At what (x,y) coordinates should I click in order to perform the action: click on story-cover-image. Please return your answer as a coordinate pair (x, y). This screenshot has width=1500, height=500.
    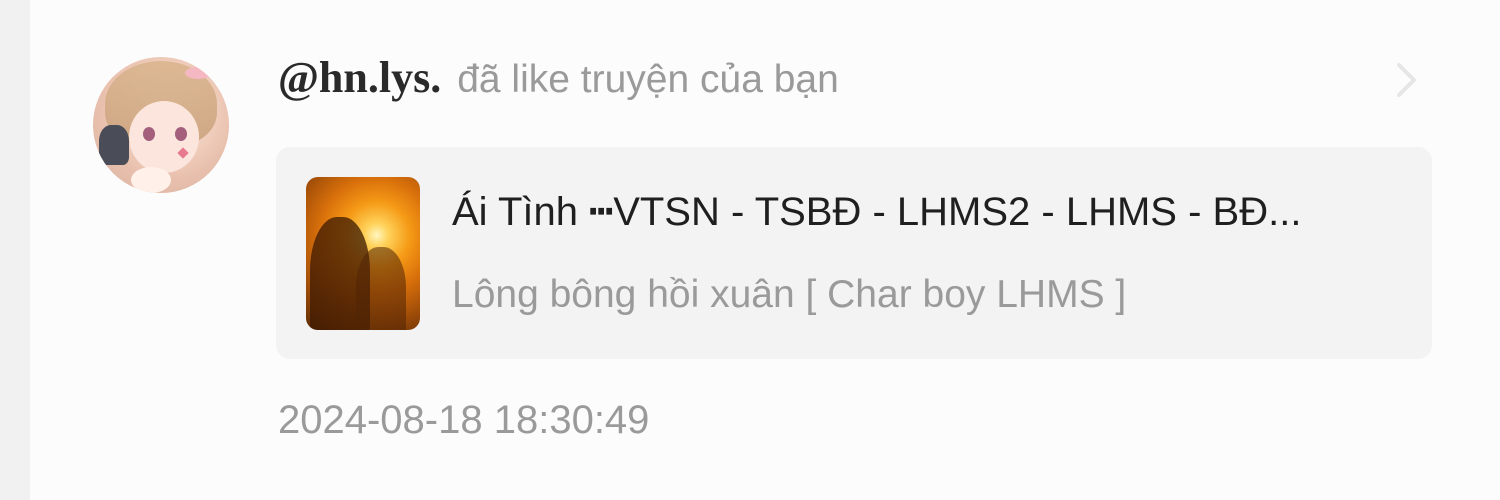
    Looking at the image, I should click on (363, 253).